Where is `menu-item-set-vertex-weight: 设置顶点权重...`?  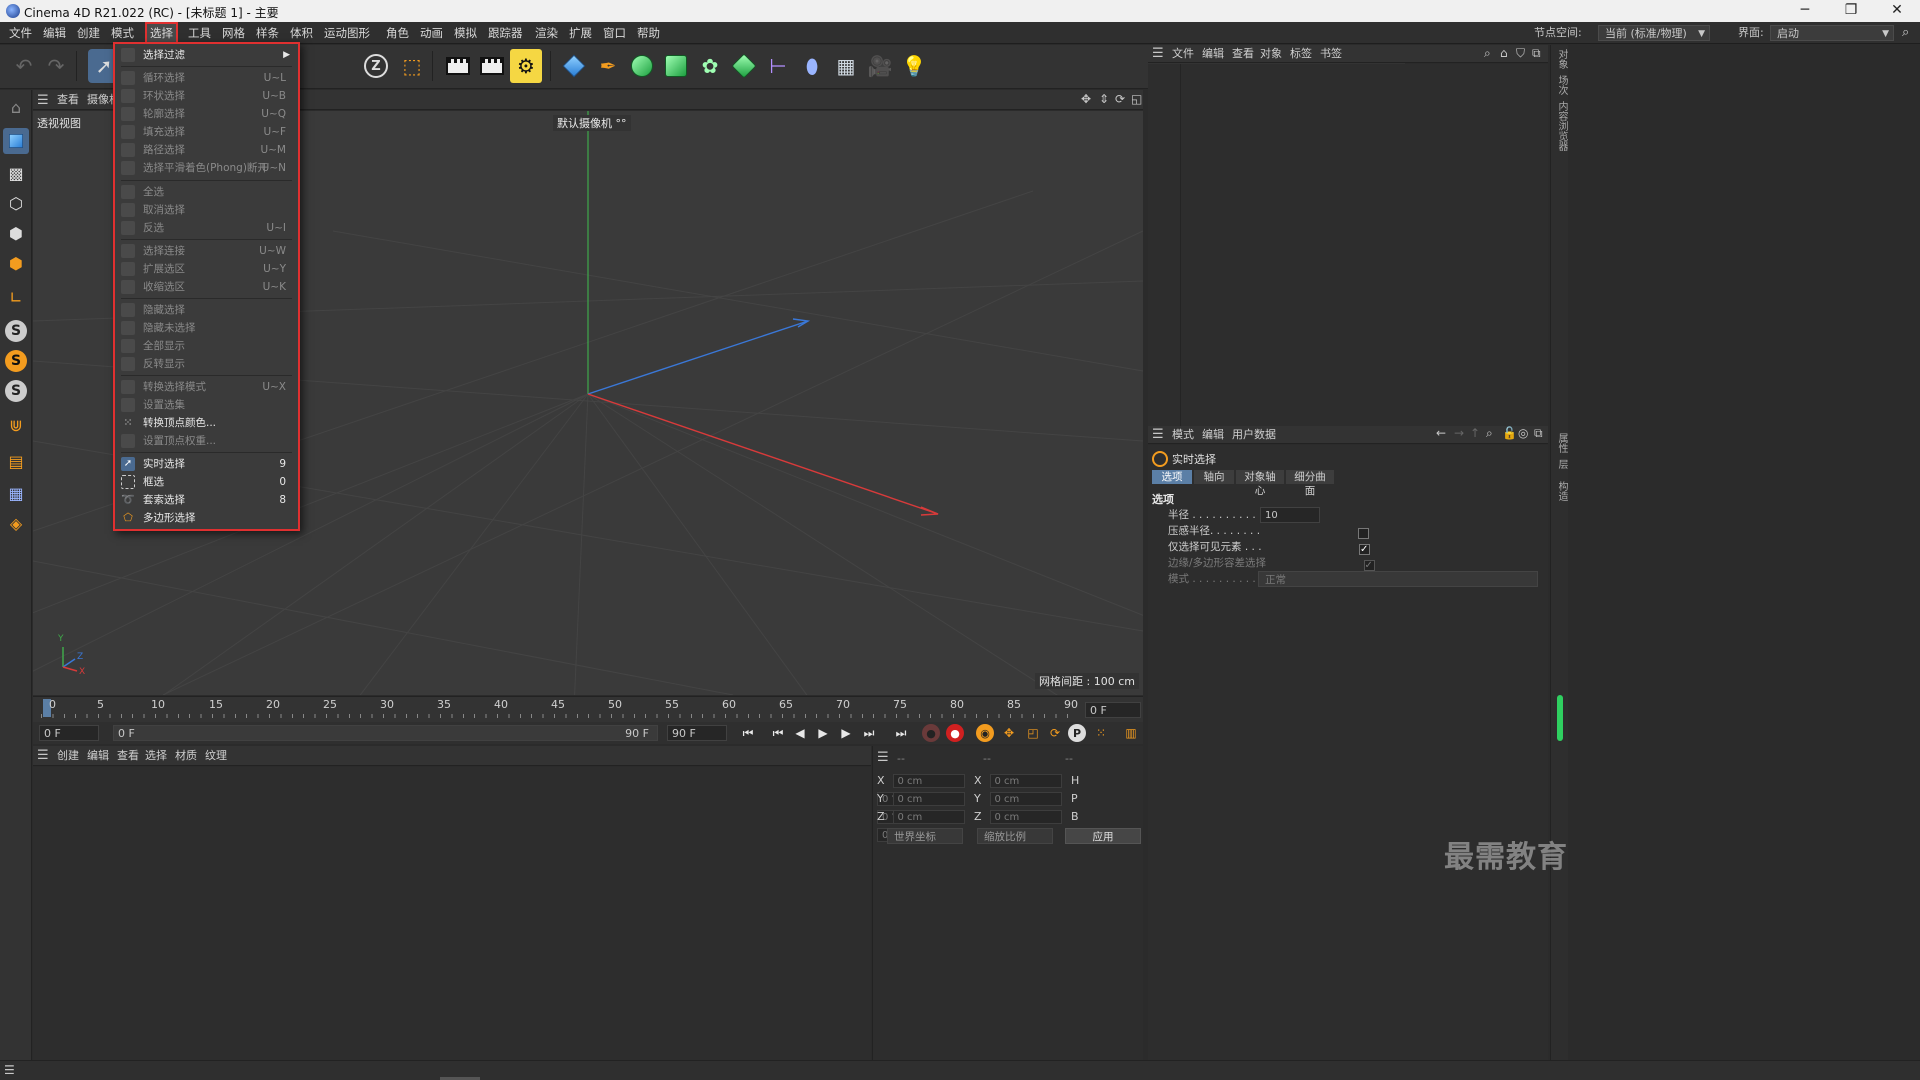 menu-item-set-vertex-weight: 设置顶点权重... is located at coordinates (206, 441).